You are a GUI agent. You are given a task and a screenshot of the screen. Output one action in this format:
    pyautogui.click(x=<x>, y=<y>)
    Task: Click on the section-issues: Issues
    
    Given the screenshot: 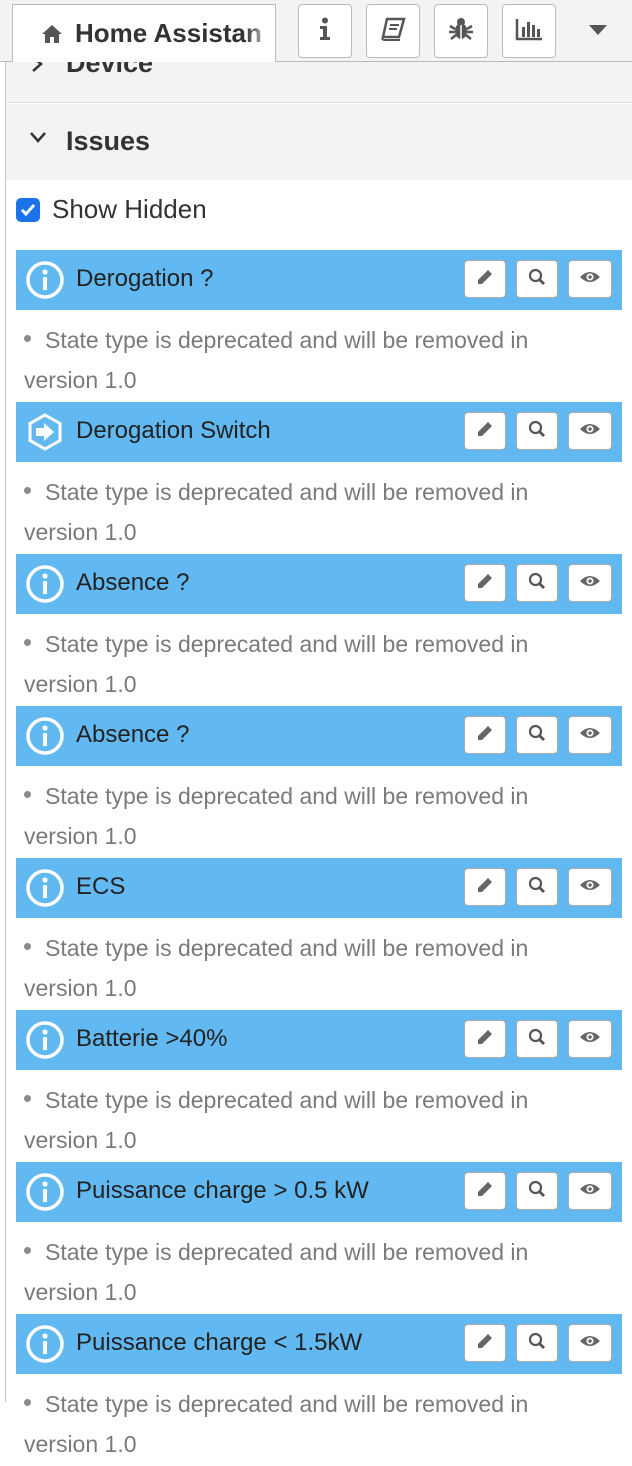 What is the action you would take?
    pyautogui.click(x=319, y=142)
    